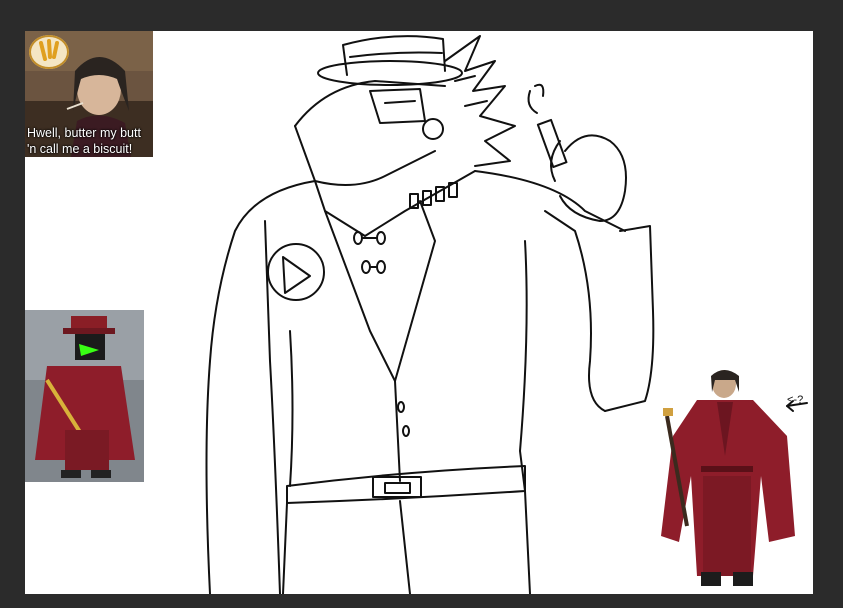 This screenshot has width=843, height=608. I want to click on arrow-annotation: <-?, so click(795, 400).